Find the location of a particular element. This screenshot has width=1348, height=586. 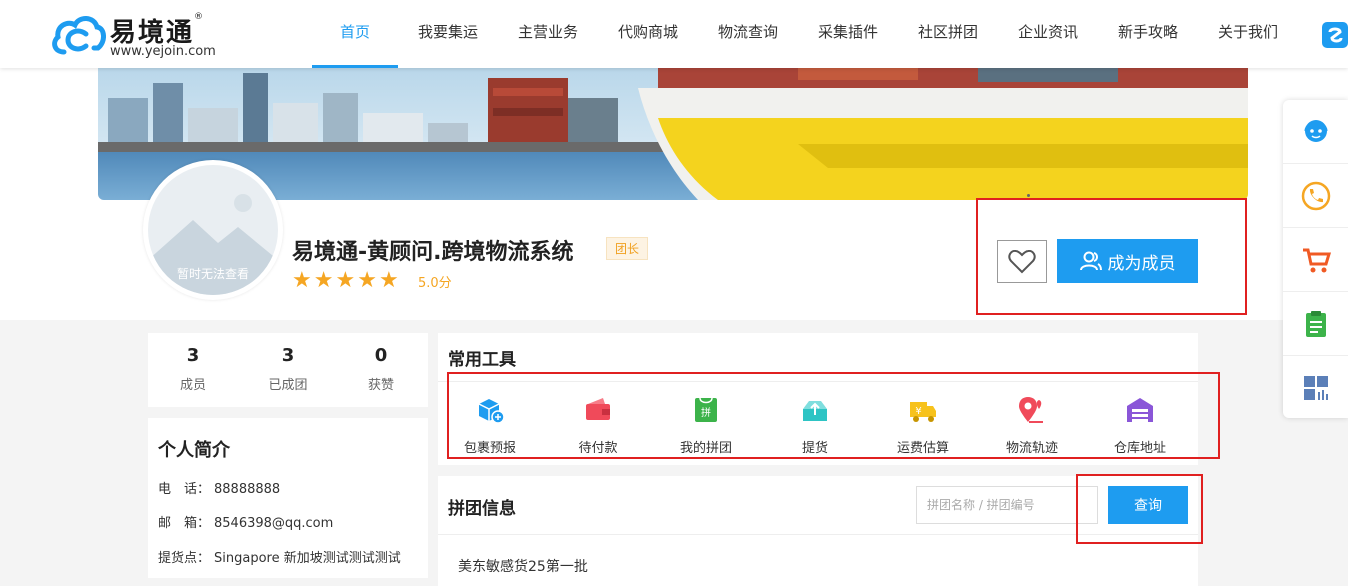

nav-logistics-query: 物流查询 is located at coordinates (748, 34).